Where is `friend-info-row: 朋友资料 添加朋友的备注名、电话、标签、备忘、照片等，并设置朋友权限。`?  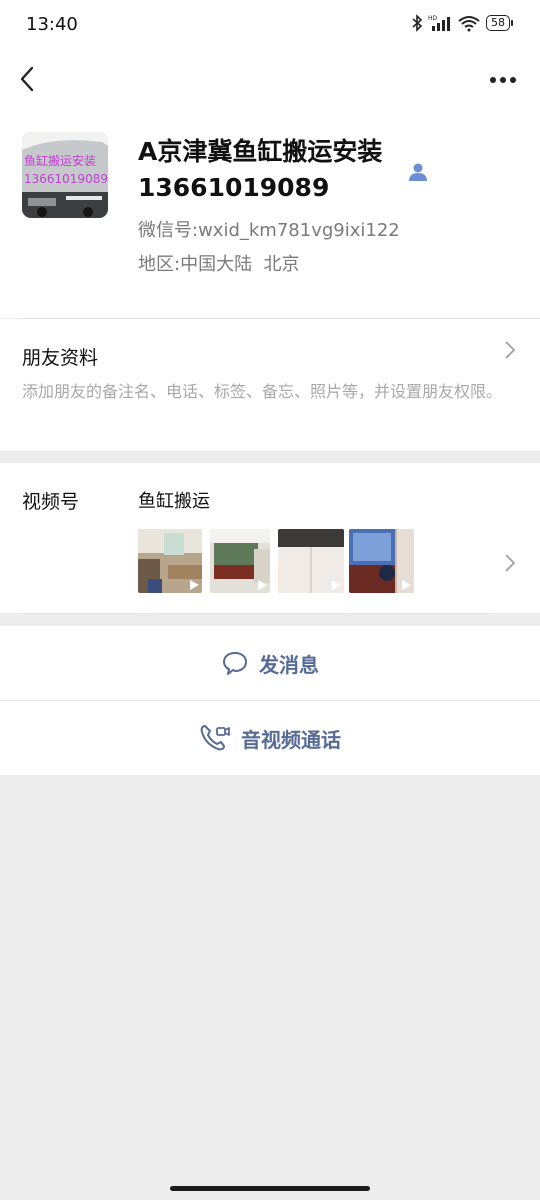 friend-info-row: 朋友资料 添加朋友的备注名、电话、标签、备忘、照片等，并设置朋友权限。 is located at coordinates (270, 385).